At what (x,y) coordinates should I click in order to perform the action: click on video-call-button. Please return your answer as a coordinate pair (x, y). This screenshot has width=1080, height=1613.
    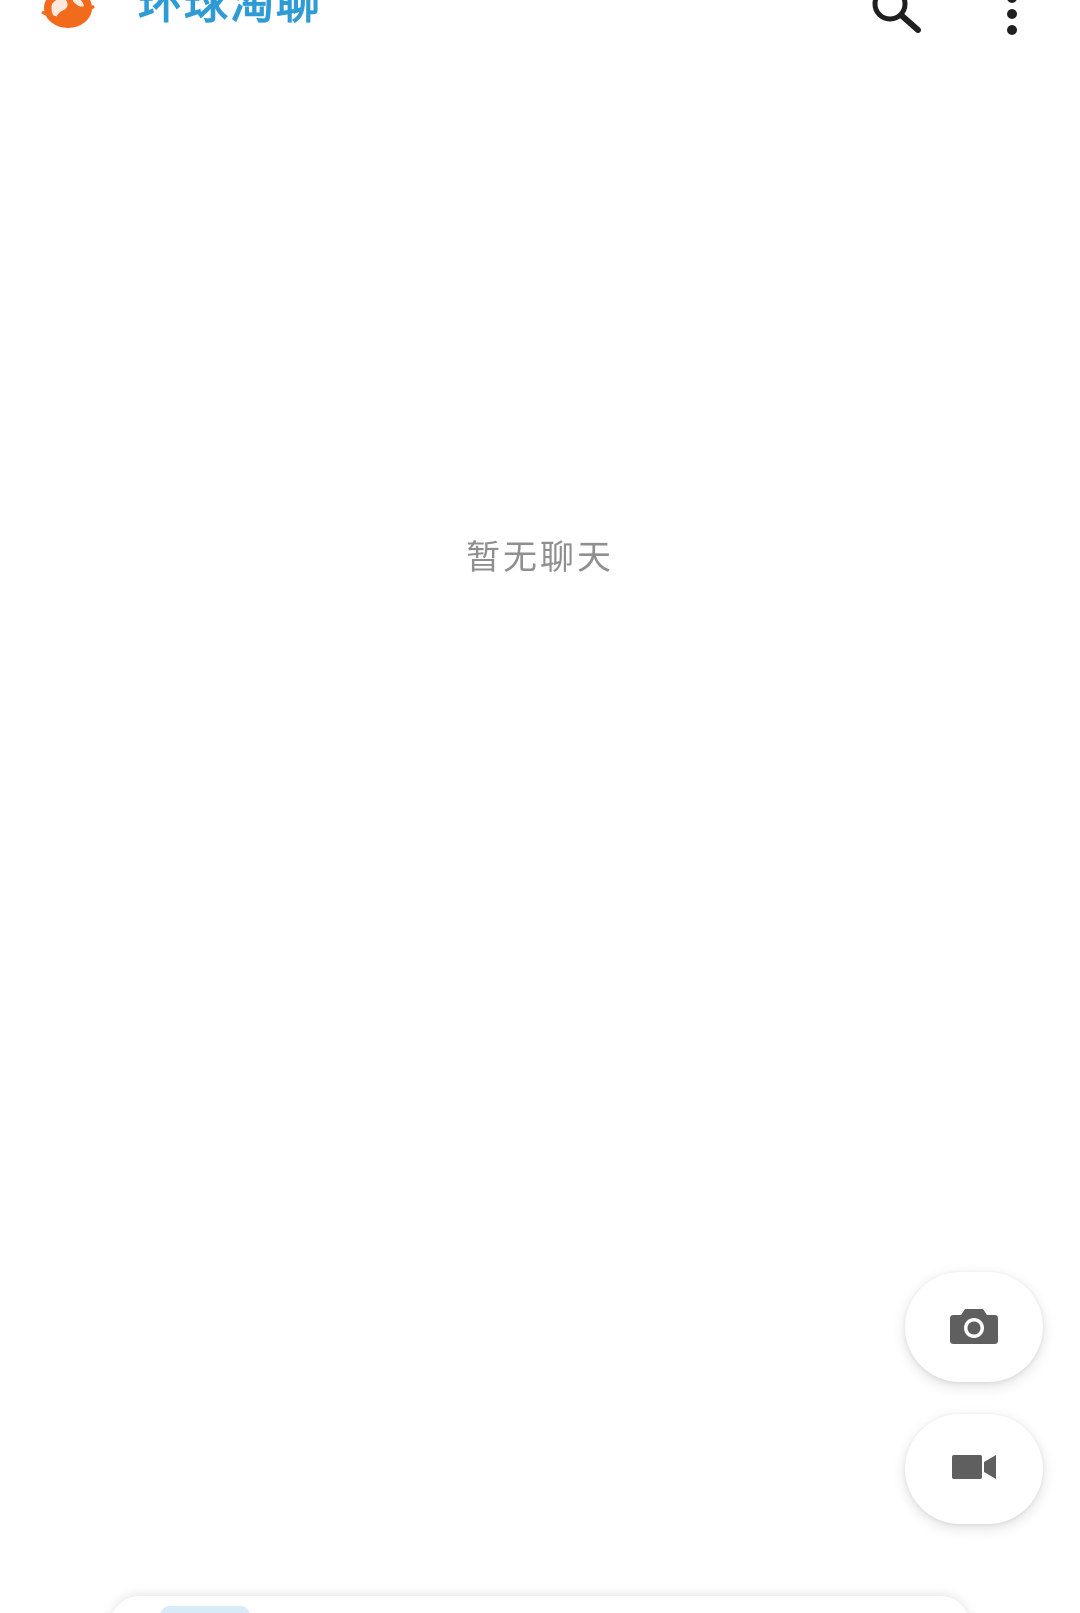
    Looking at the image, I should click on (974, 1469).